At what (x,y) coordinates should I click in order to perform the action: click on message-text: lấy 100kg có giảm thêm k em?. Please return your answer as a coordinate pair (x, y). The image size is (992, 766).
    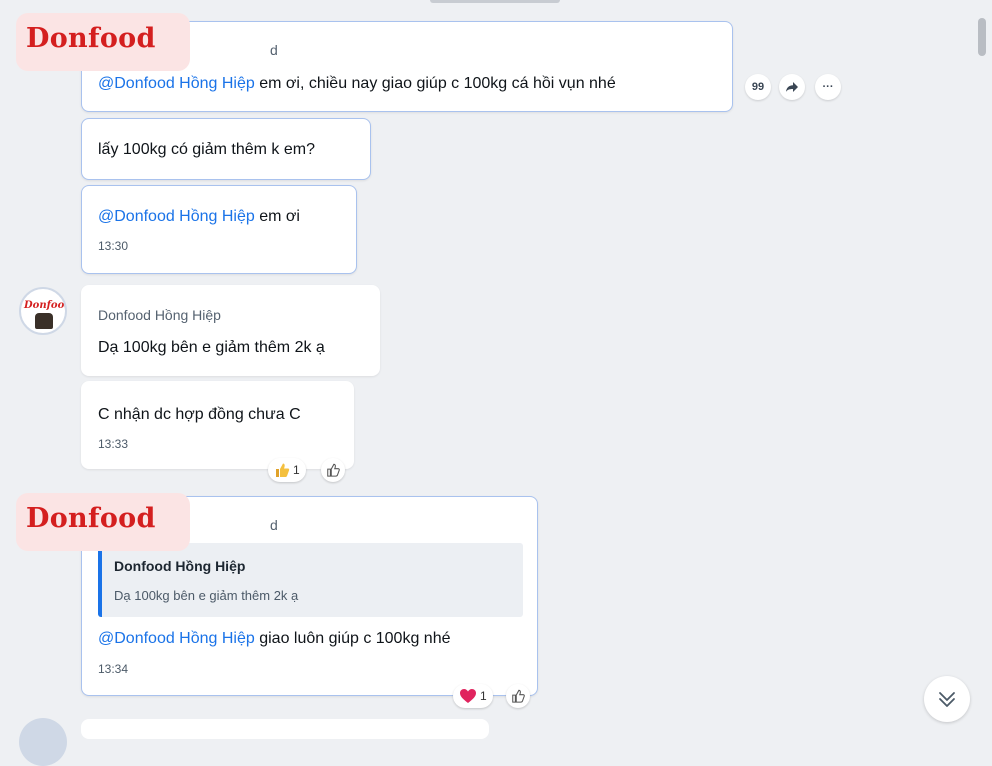
    Looking at the image, I should click on (206, 149).